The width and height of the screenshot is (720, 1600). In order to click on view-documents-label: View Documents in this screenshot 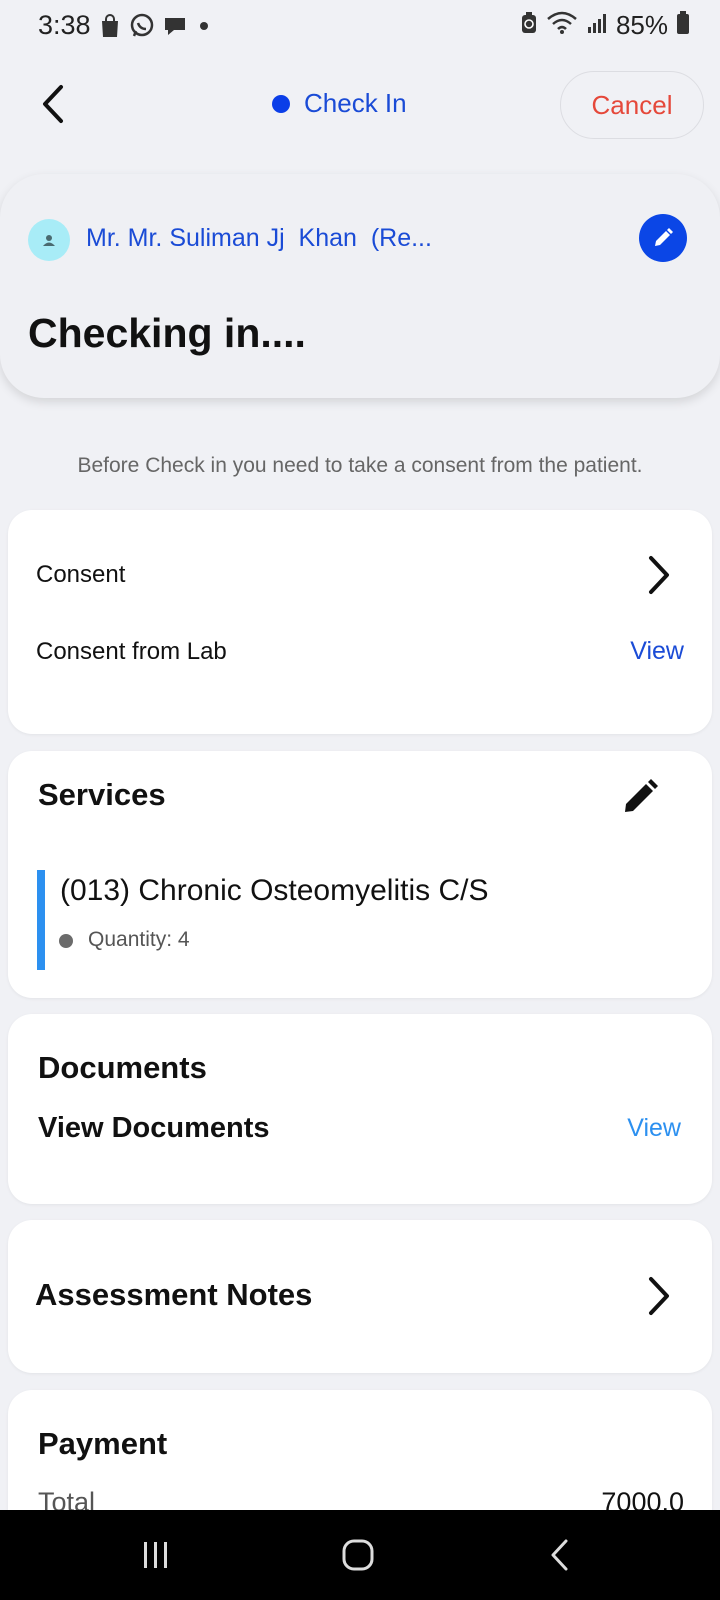, I will do `click(154, 1128)`.